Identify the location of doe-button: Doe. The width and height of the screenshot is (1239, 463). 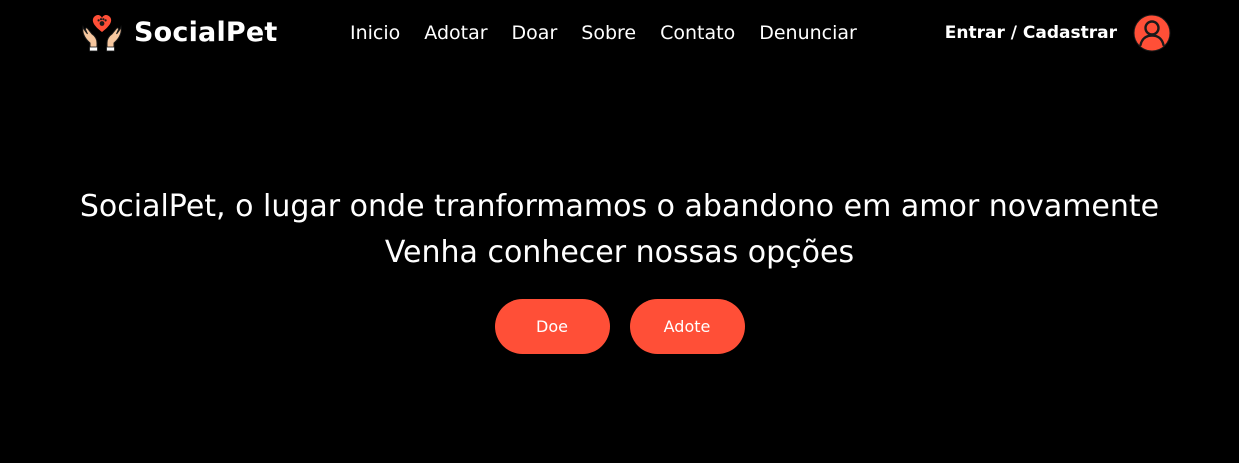
(552, 326).